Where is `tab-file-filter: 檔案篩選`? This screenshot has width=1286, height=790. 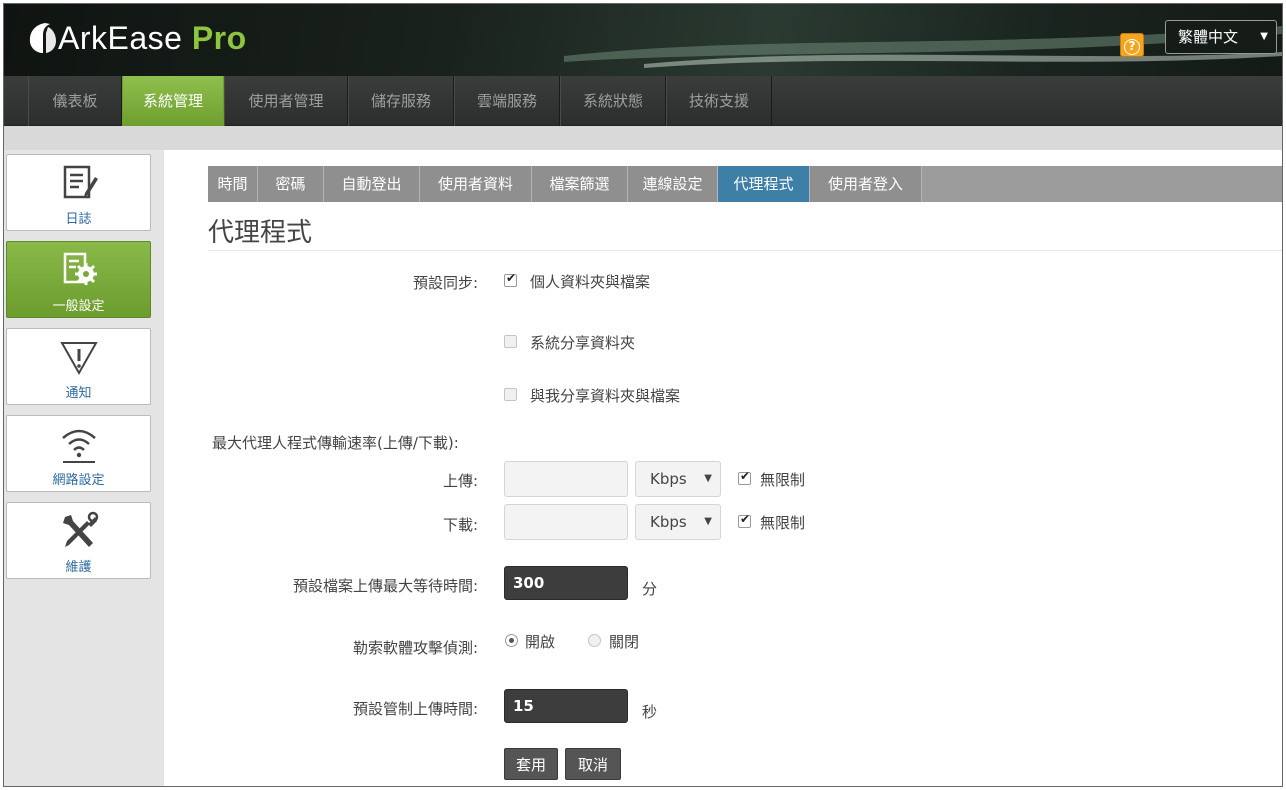
tab-file-filter: 檔案篩選 is located at coordinates (580, 184).